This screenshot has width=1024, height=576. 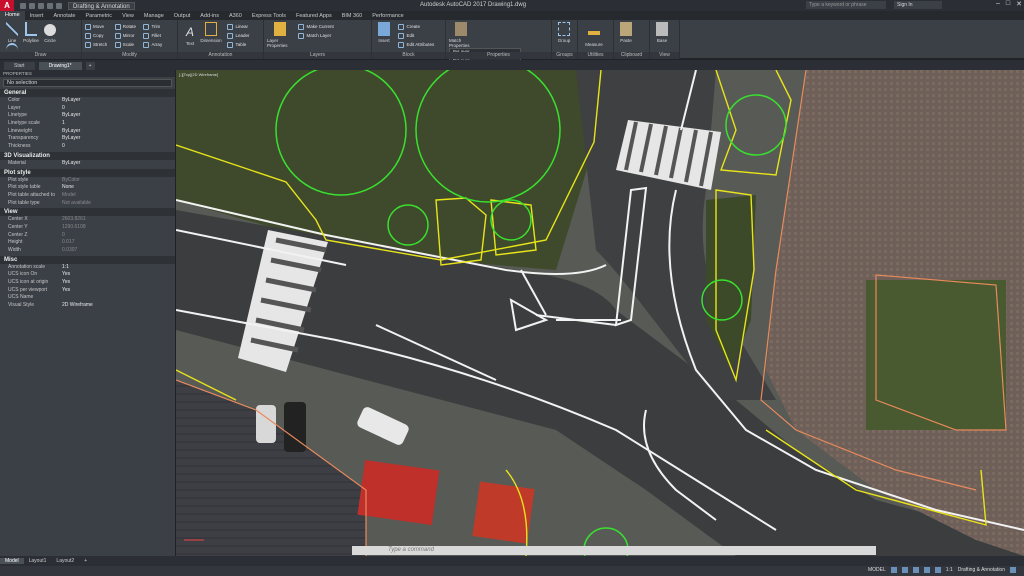 I want to click on table-tool: Table, so click(x=238, y=44).